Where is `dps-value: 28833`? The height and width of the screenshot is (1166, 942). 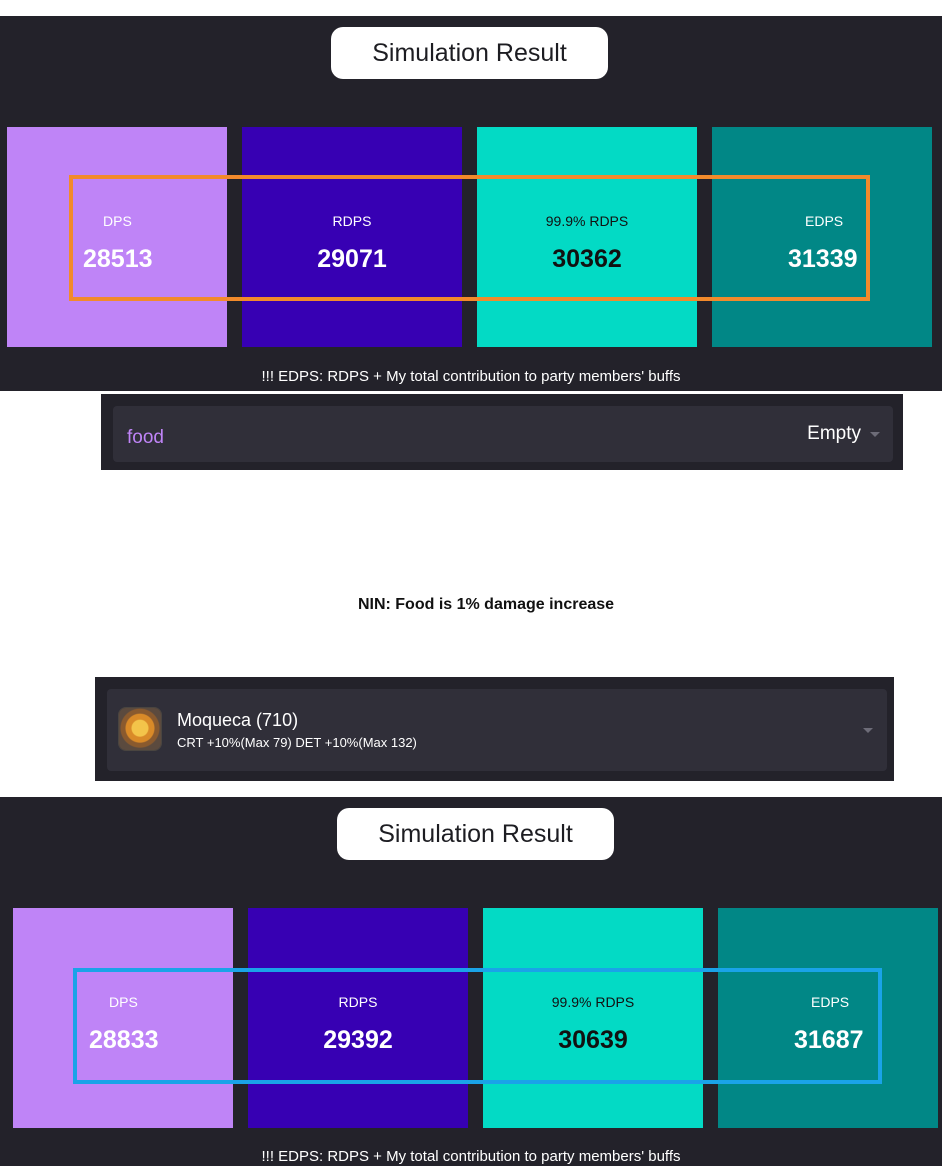
dps-value: 28833 is located at coordinates (124, 1040).